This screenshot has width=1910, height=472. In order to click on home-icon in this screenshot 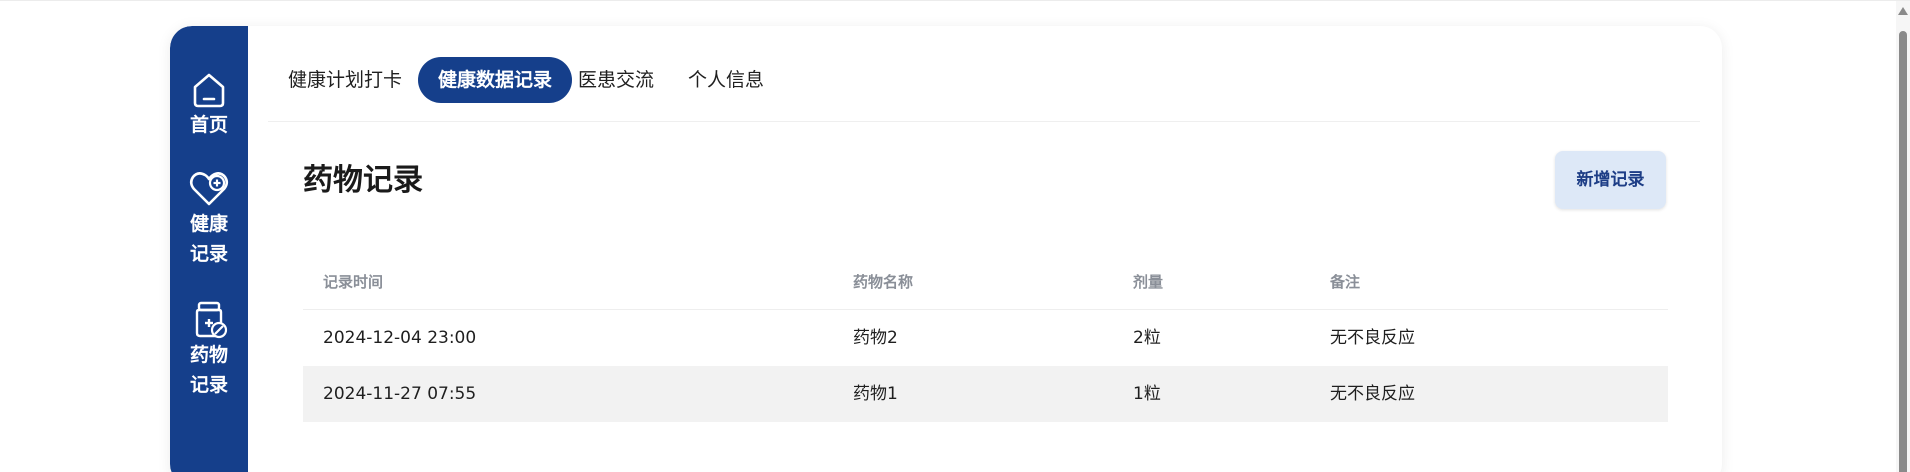, I will do `click(209, 90)`.